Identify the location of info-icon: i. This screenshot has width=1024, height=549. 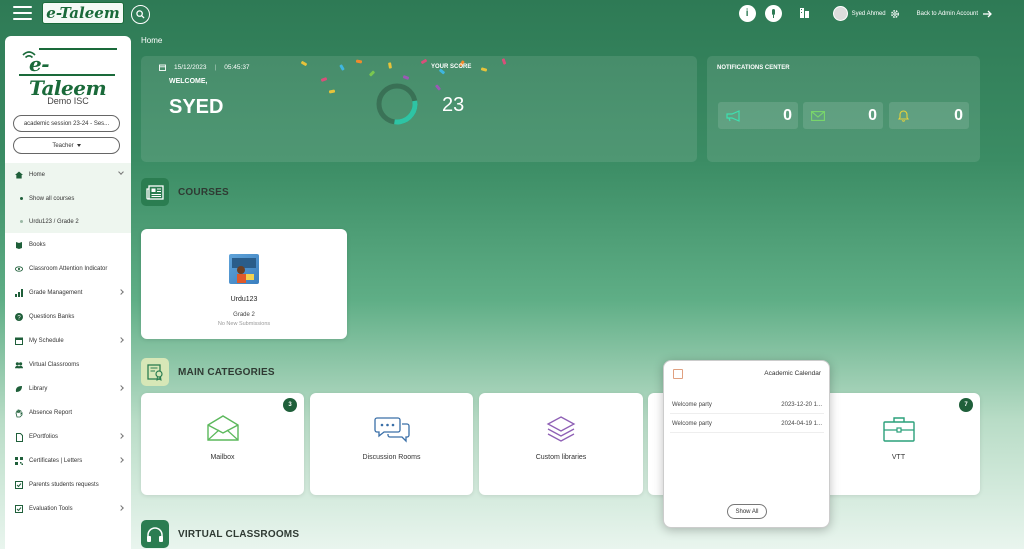
(747, 13).